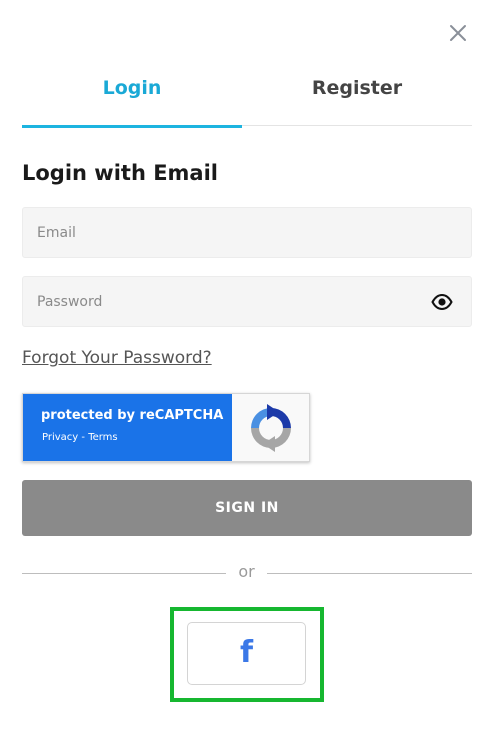  I want to click on recaptcha-privacy-link: Privacy, so click(60, 437).